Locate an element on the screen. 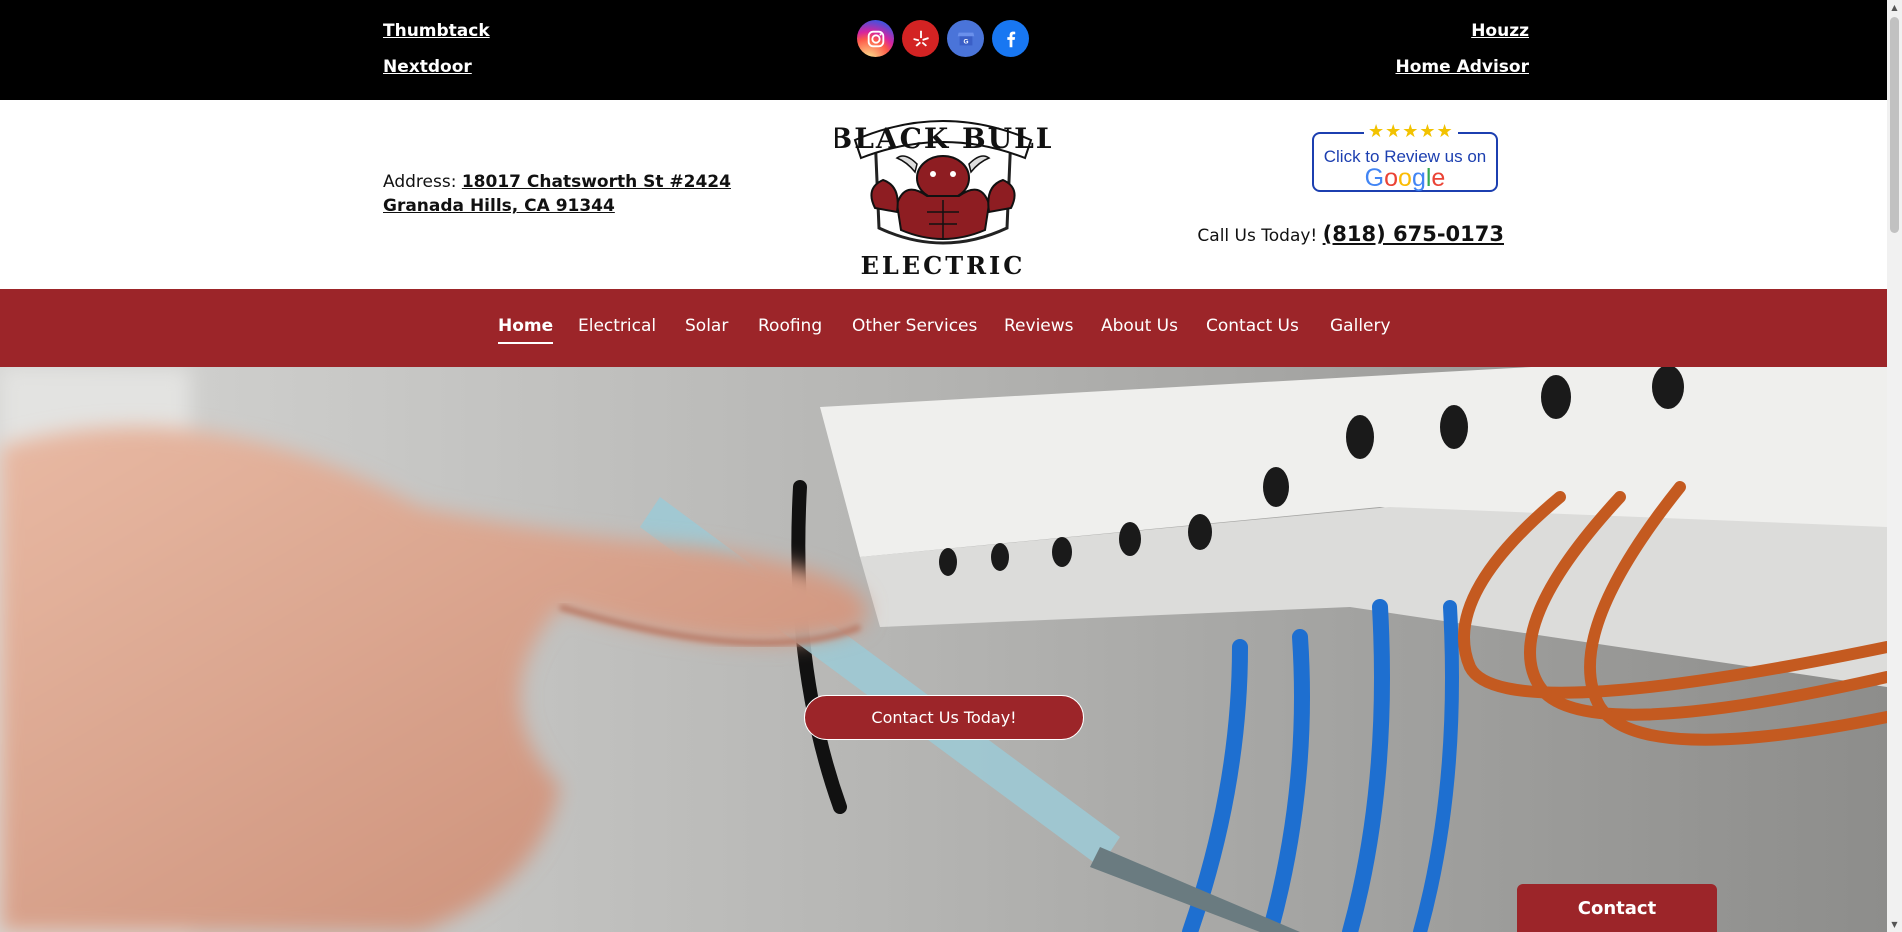  nav-solar: Solar is located at coordinates (706, 326).